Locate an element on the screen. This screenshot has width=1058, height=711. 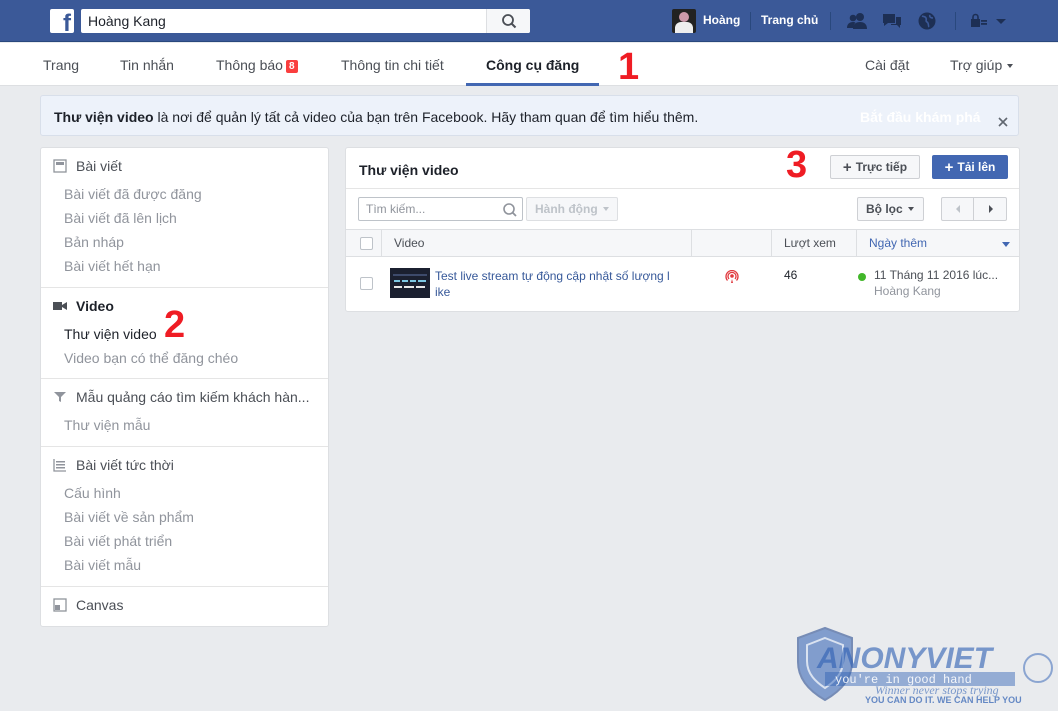
column-header-views: Lượt xem is located at coordinates (810, 243).